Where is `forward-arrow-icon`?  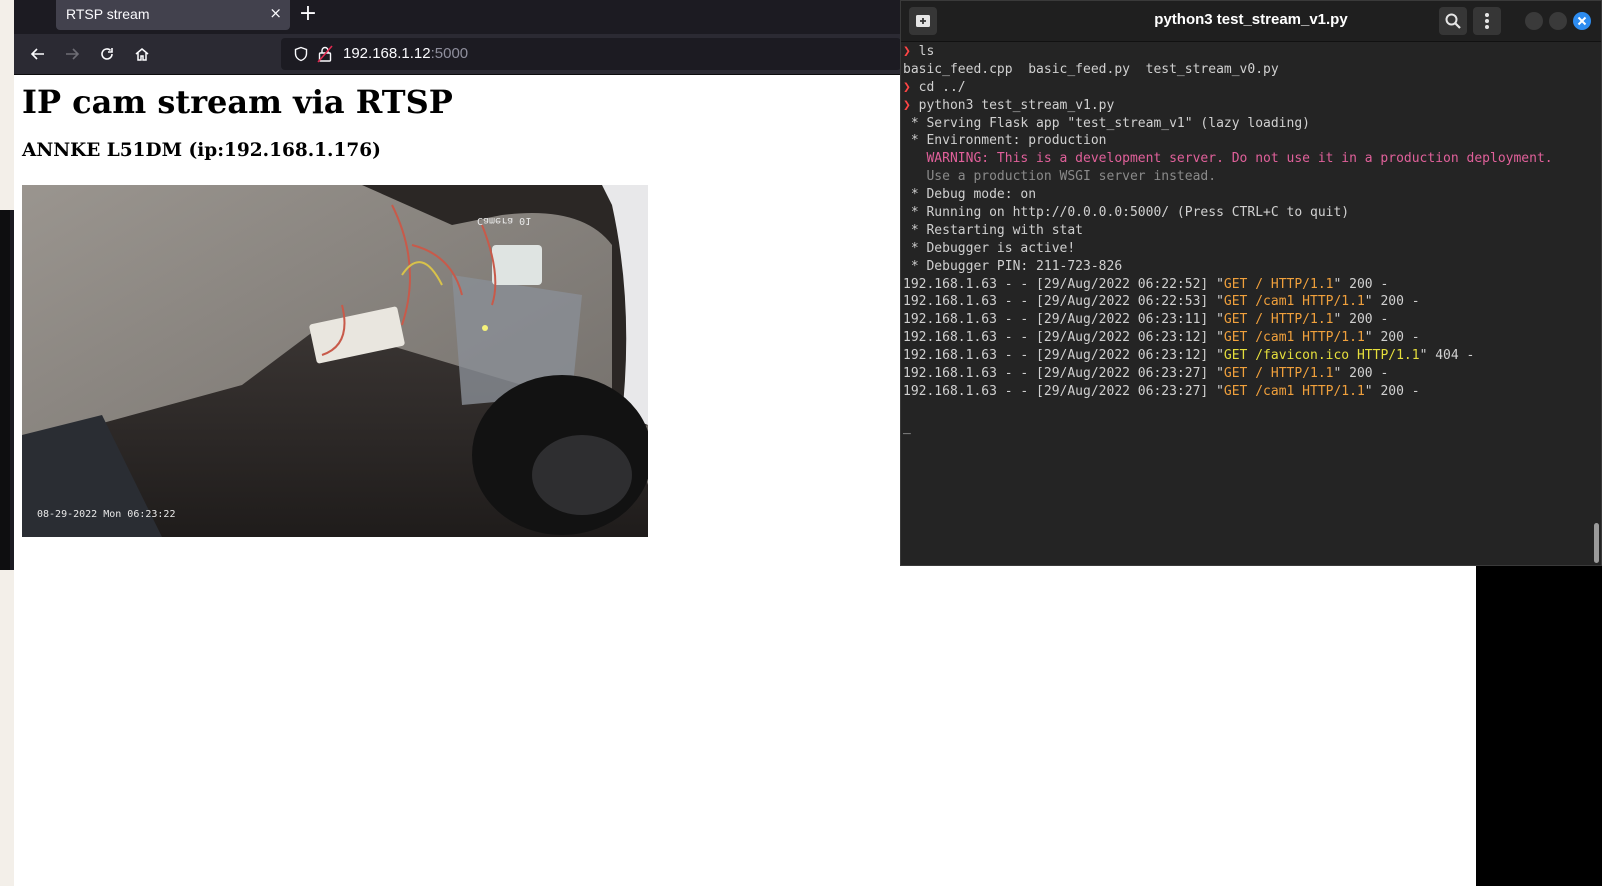 forward-arrow-icon is located at coordinates (73, 54).